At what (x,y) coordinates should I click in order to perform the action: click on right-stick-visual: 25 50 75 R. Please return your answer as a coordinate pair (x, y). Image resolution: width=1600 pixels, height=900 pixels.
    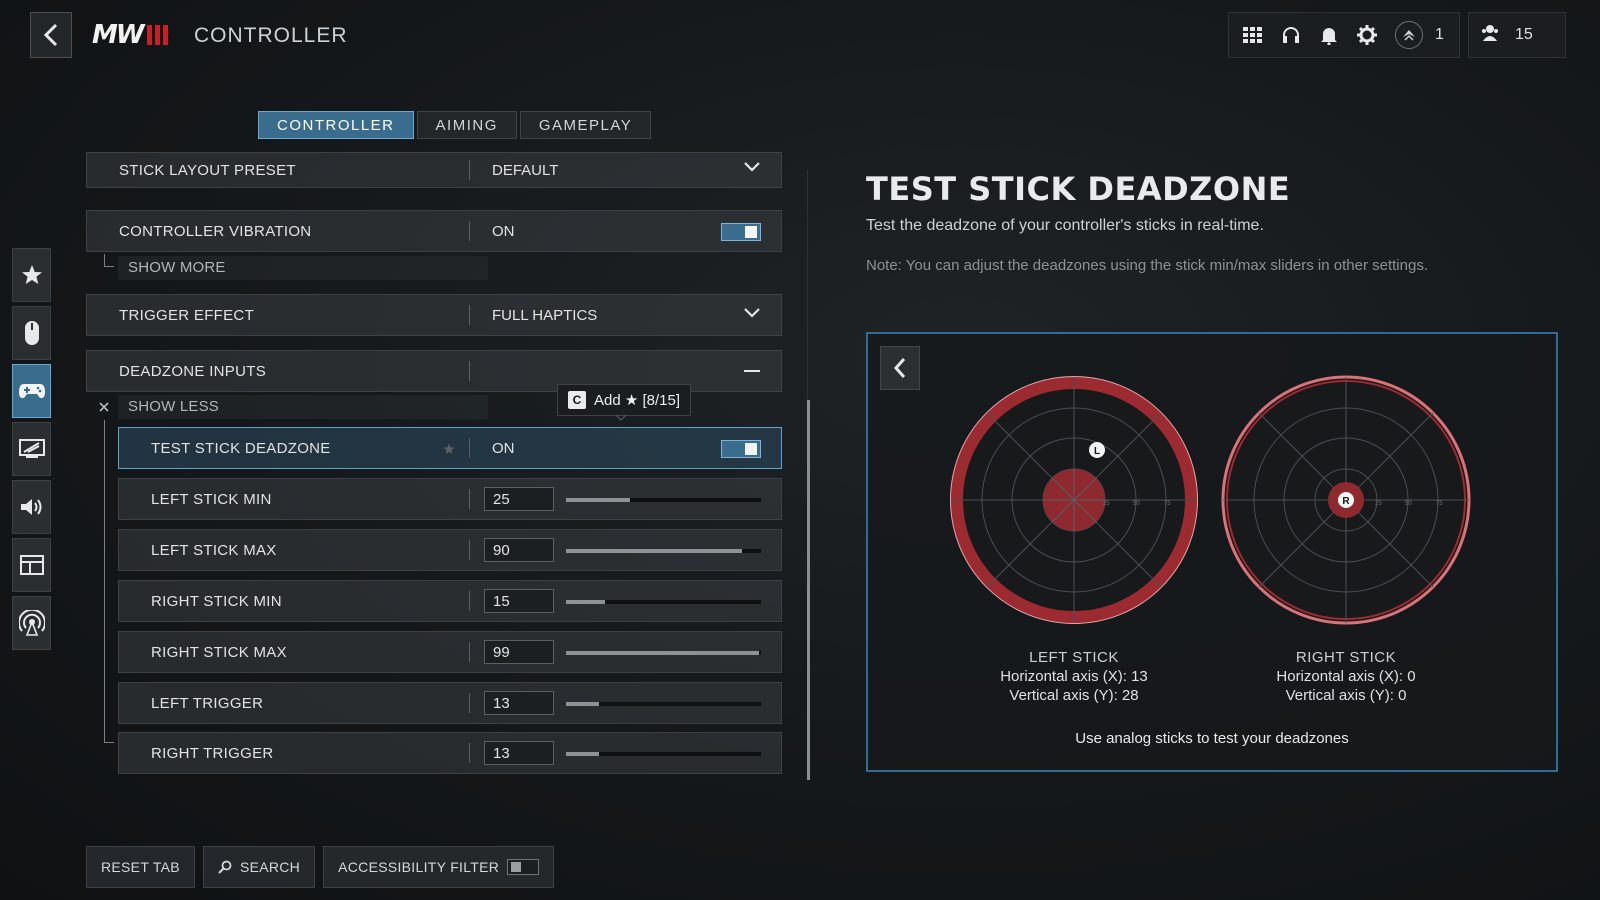
    Looking at the image, I should click on (1346, 500).